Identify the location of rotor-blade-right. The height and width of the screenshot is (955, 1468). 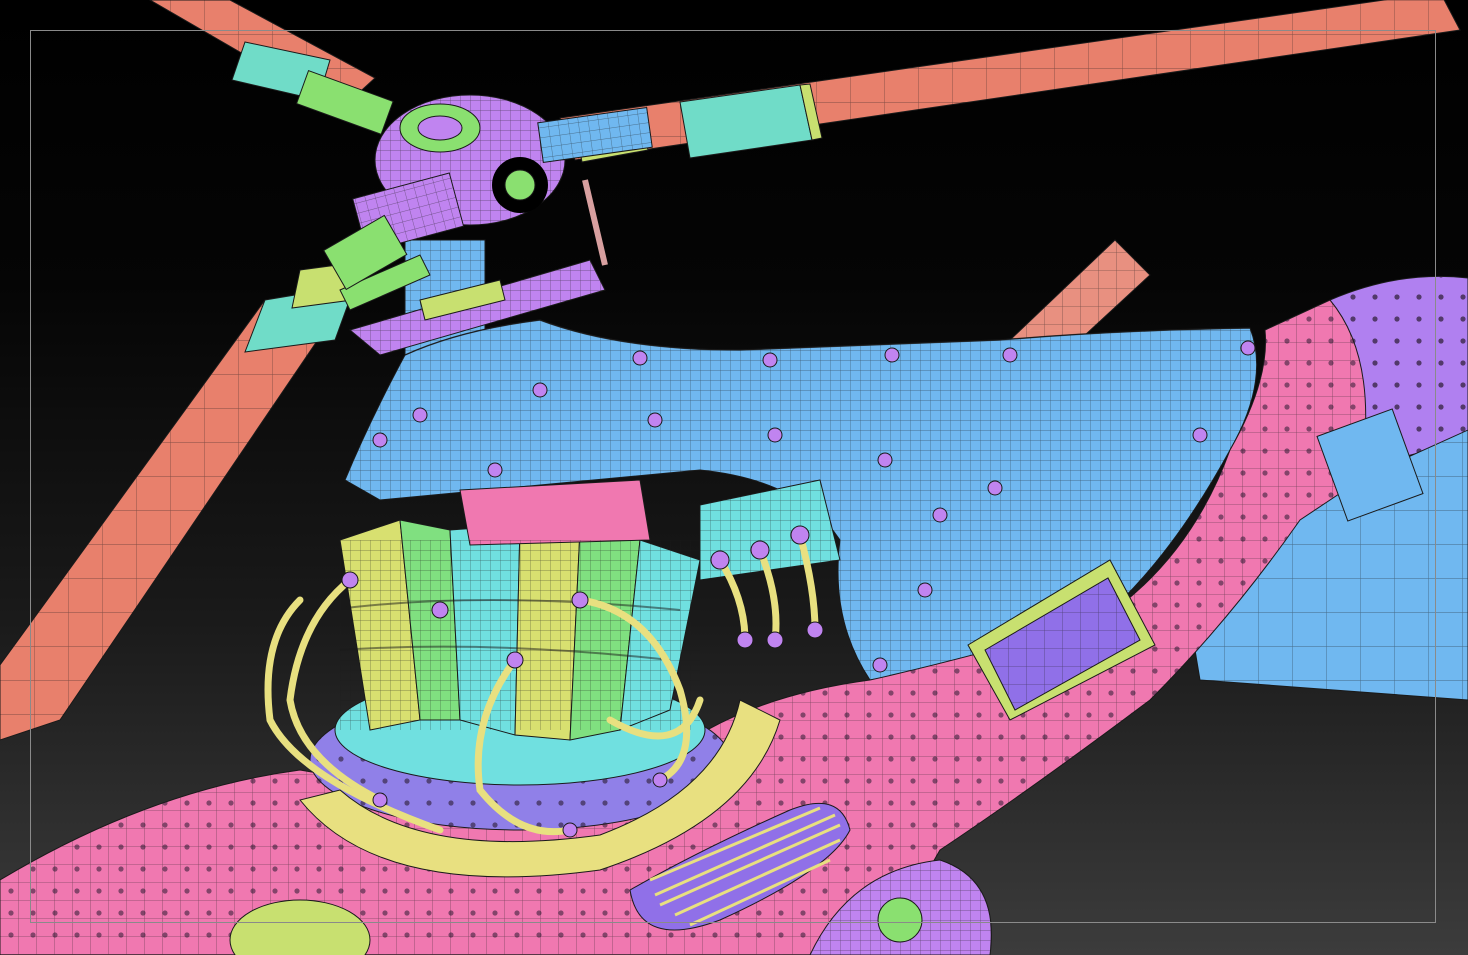
(1010, 81).